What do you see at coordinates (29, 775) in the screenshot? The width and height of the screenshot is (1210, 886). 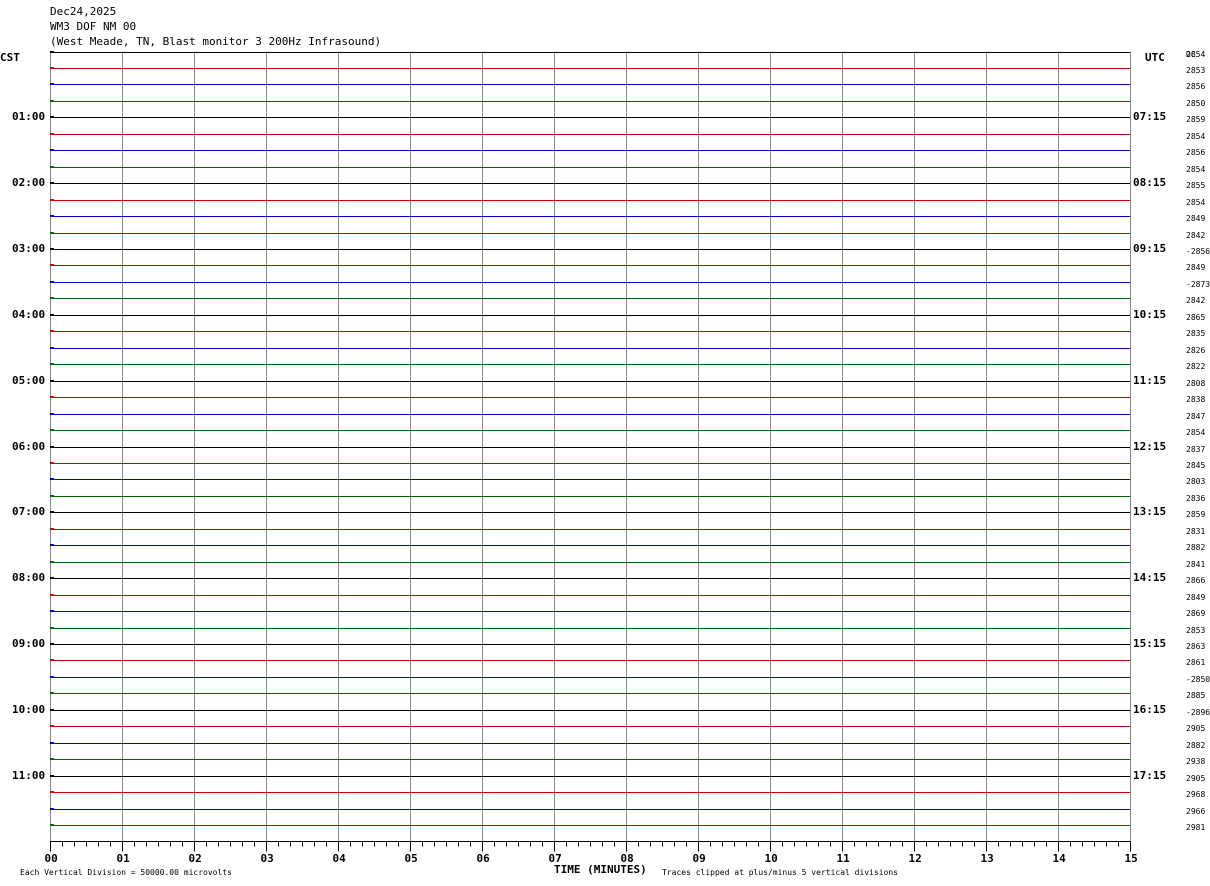 I see `cst-hour-label: 11:00` at bounding box center [29, 775].